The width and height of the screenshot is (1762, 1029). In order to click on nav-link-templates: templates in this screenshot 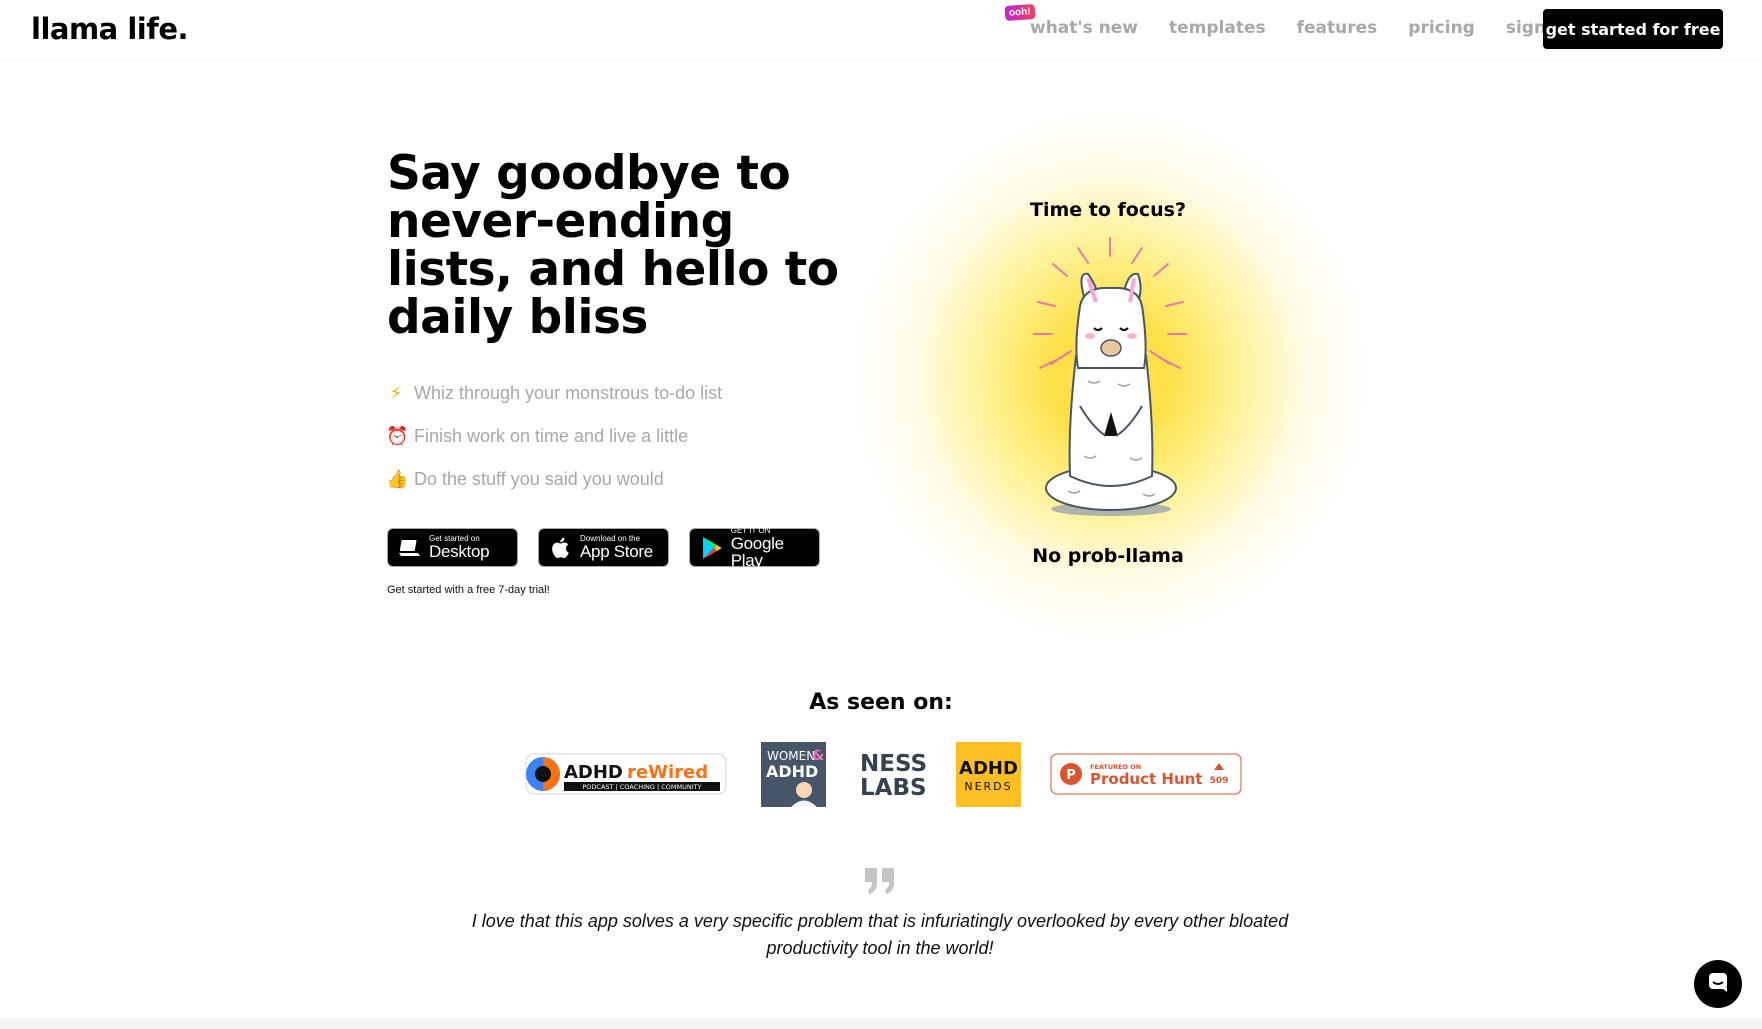, I will do `click(1217, 28)`.